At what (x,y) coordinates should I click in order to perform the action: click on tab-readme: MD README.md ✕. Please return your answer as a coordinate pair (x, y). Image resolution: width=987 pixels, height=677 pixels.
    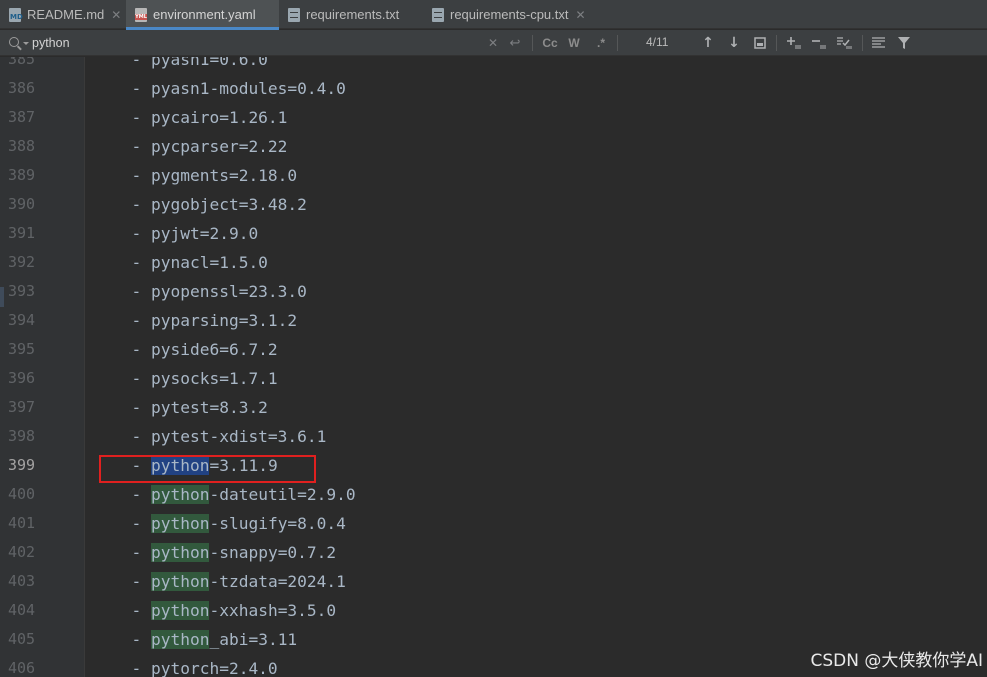
    Looking at the image, I should click on (63, 14).